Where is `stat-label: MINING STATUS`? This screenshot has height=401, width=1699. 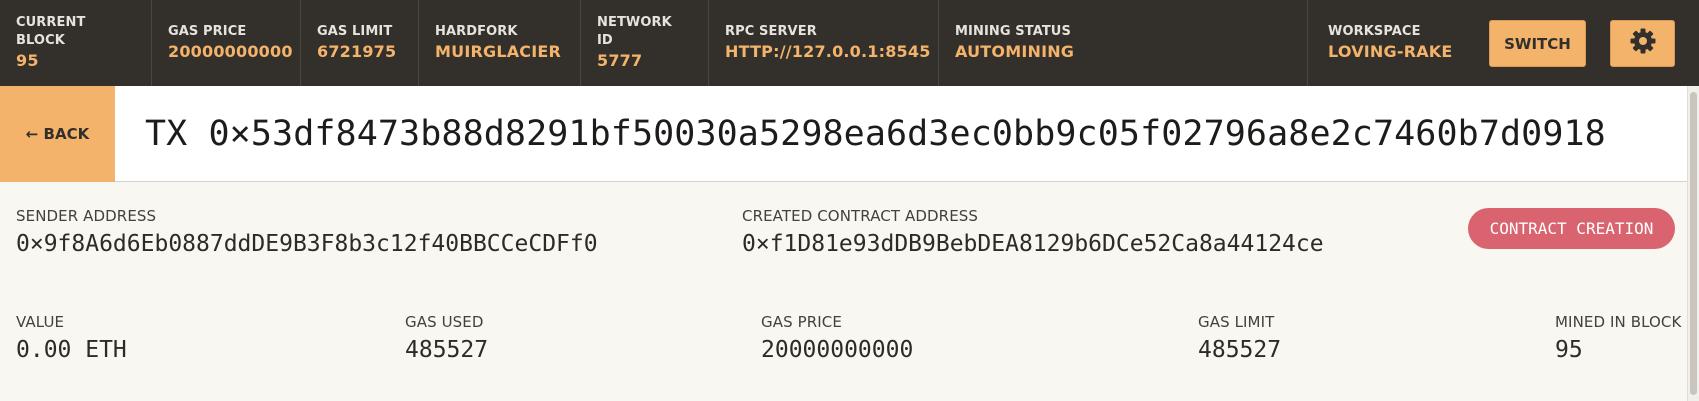 stat-label: MINING STATUS is located at coordinates (1013, 31).